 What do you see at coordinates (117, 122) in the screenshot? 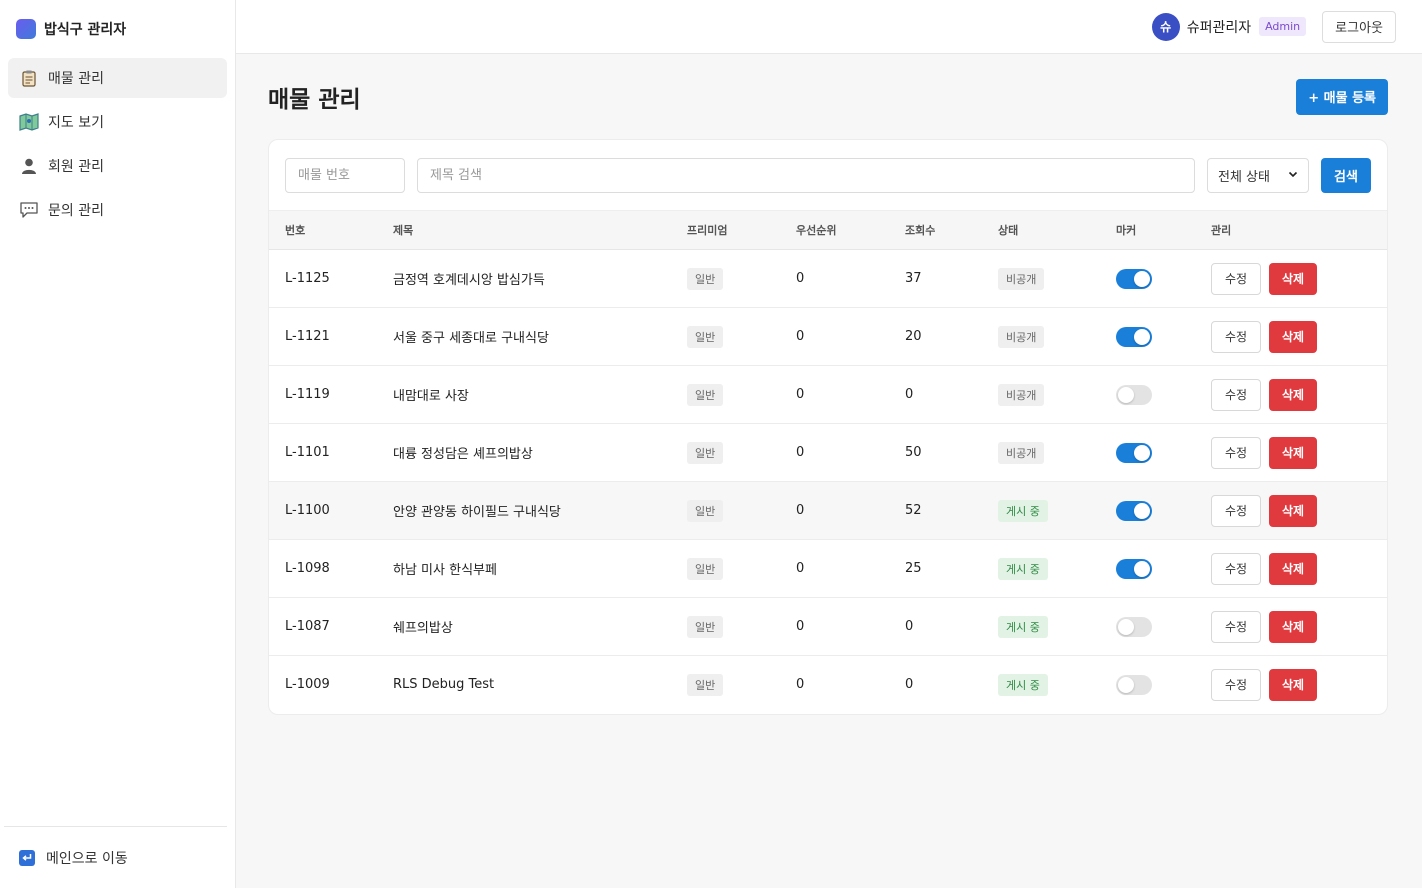
I see `sidebar-item-map: 지도 보기` at bounding box center [117, 122].